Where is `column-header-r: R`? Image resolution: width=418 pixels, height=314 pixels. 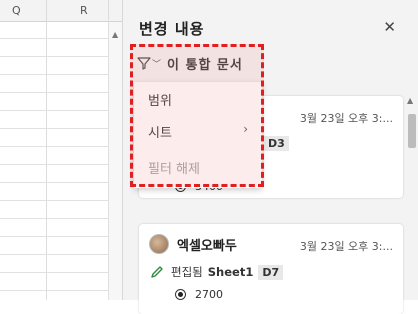 column-header-r: R is located at coordinates (84, 10).